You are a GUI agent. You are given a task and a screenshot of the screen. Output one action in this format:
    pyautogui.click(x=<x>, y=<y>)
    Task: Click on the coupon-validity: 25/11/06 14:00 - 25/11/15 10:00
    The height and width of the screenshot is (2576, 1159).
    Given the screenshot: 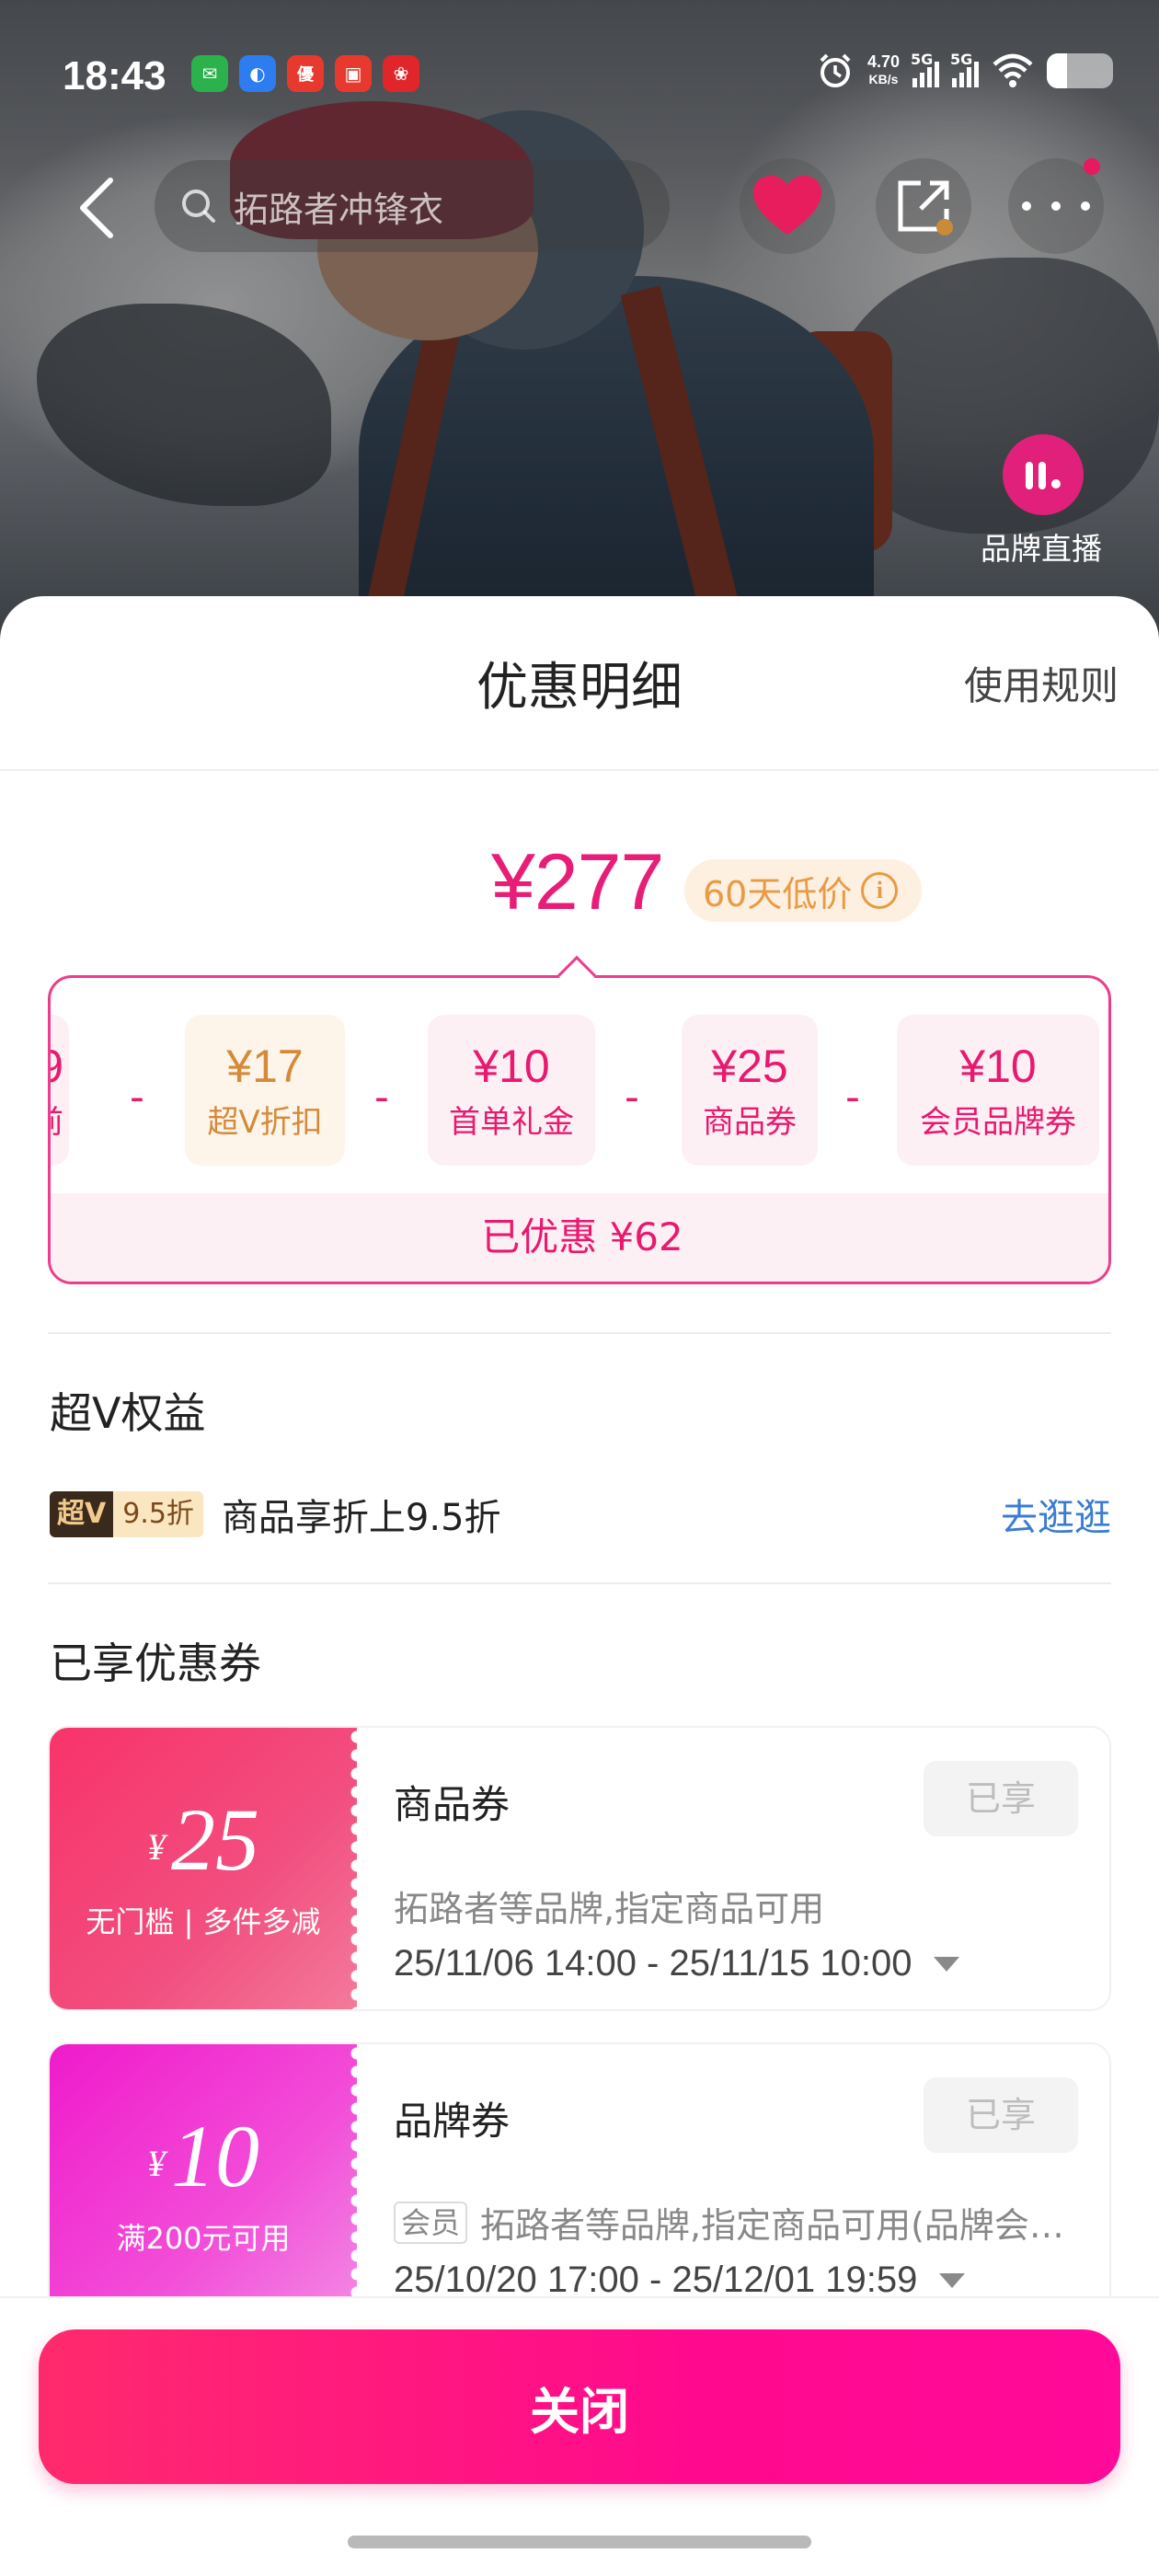 What is the action you would take?
    pyautogui.click(x=677, y=1963)
    